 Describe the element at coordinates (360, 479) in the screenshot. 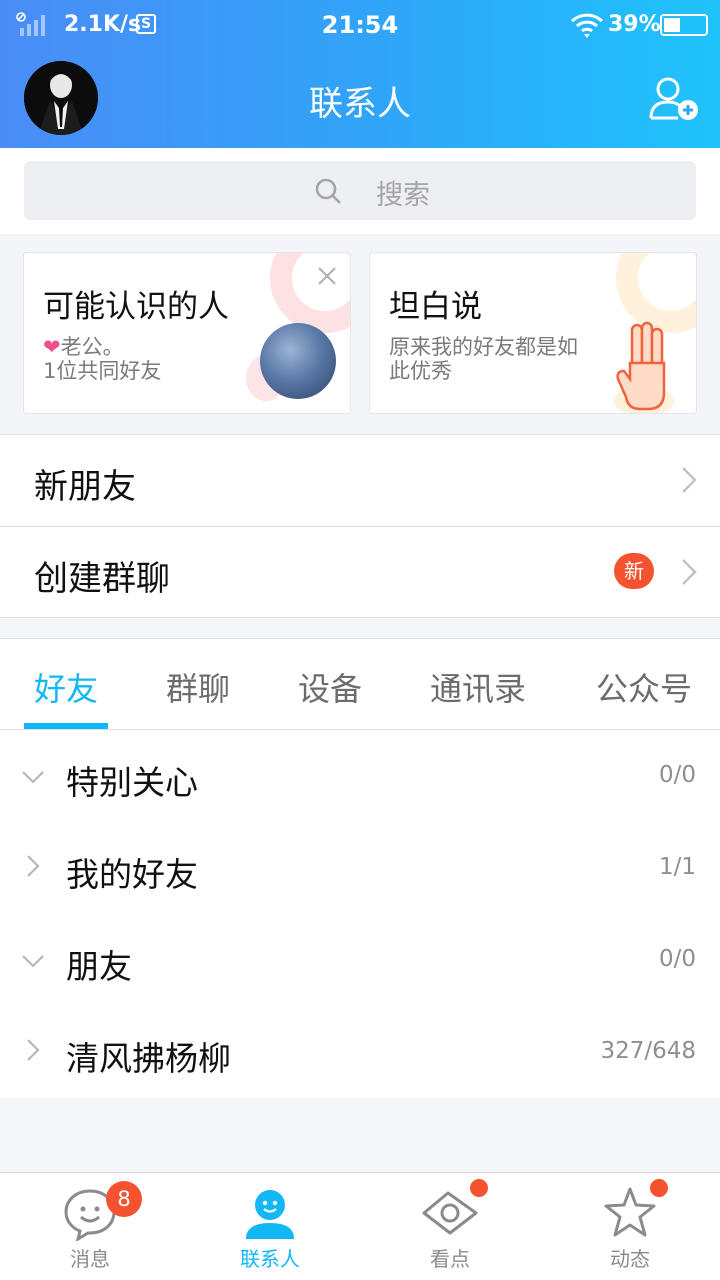

I see `new-friends-row: 新朋友` at that location.